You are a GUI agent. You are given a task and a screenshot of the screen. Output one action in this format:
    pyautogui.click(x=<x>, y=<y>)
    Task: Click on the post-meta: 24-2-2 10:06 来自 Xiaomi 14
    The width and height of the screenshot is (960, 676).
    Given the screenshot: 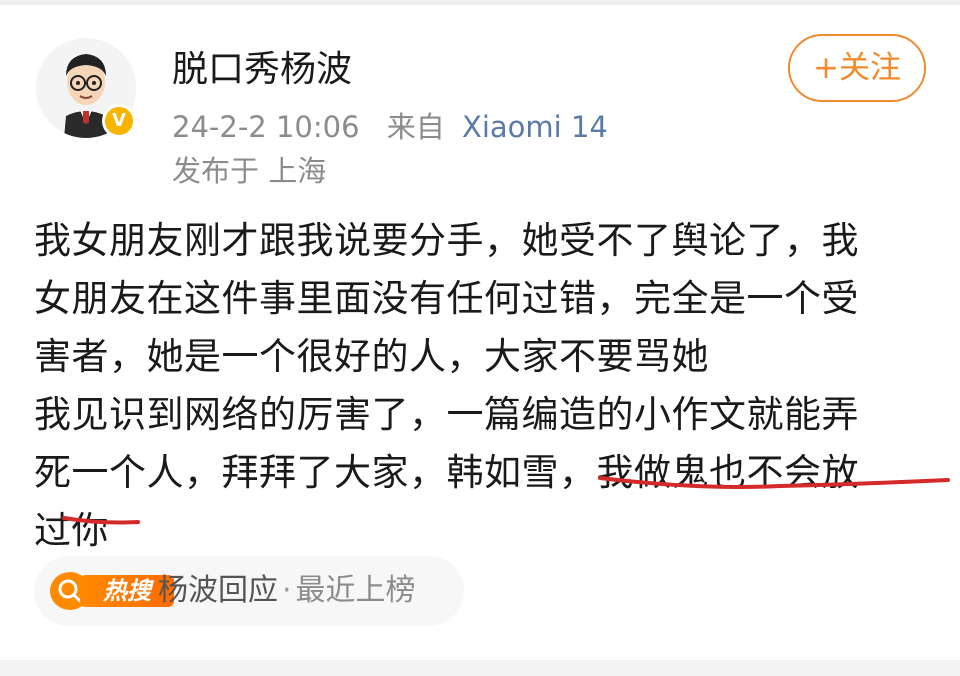 What is the action you would take?
    pyautogui.click(x=390, y=125)
    